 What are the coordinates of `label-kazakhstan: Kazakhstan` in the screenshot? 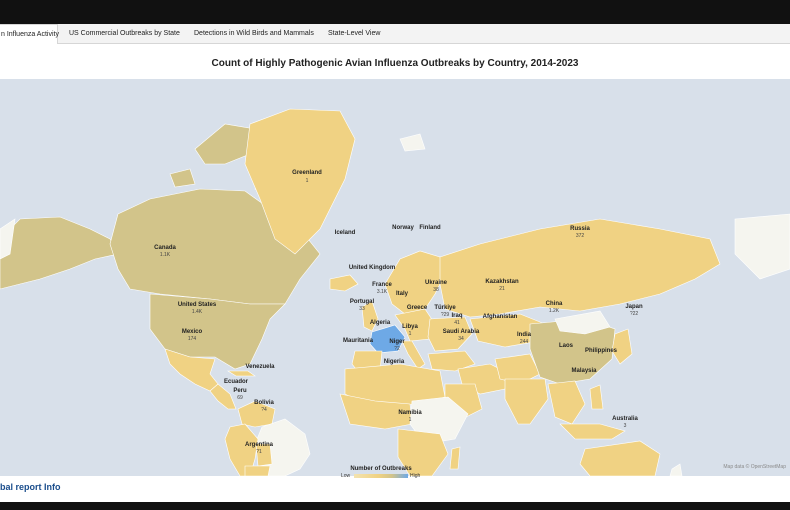 It's located at (502, 282).